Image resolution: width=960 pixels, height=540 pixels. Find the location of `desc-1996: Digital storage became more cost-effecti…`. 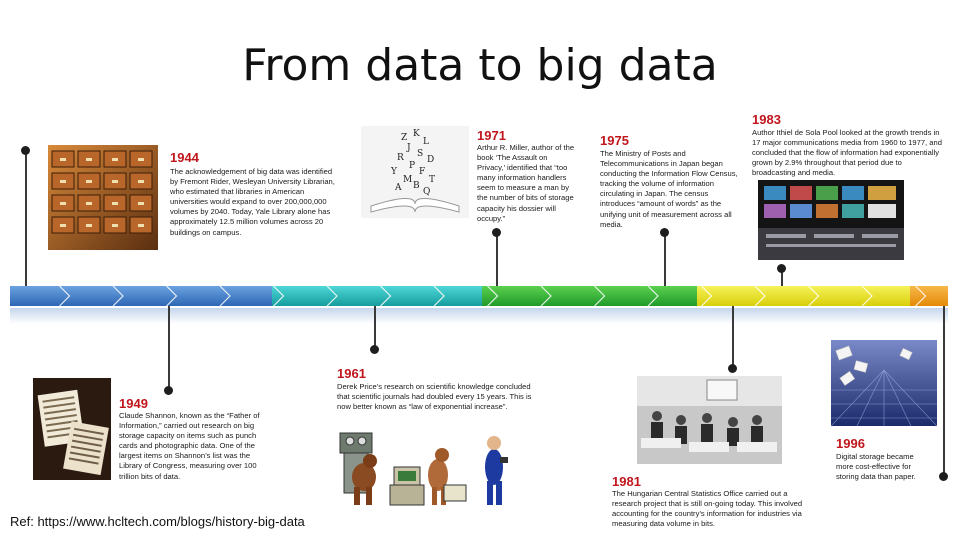

desc-1996: Digital storage became more cost-effecti… is located at coordinates (876, 467).